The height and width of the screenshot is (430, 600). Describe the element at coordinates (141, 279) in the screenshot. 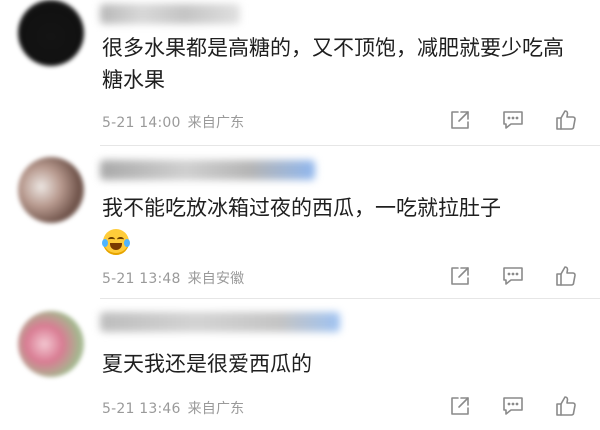

I see `comment-time: 5-21 13:48` at that location.